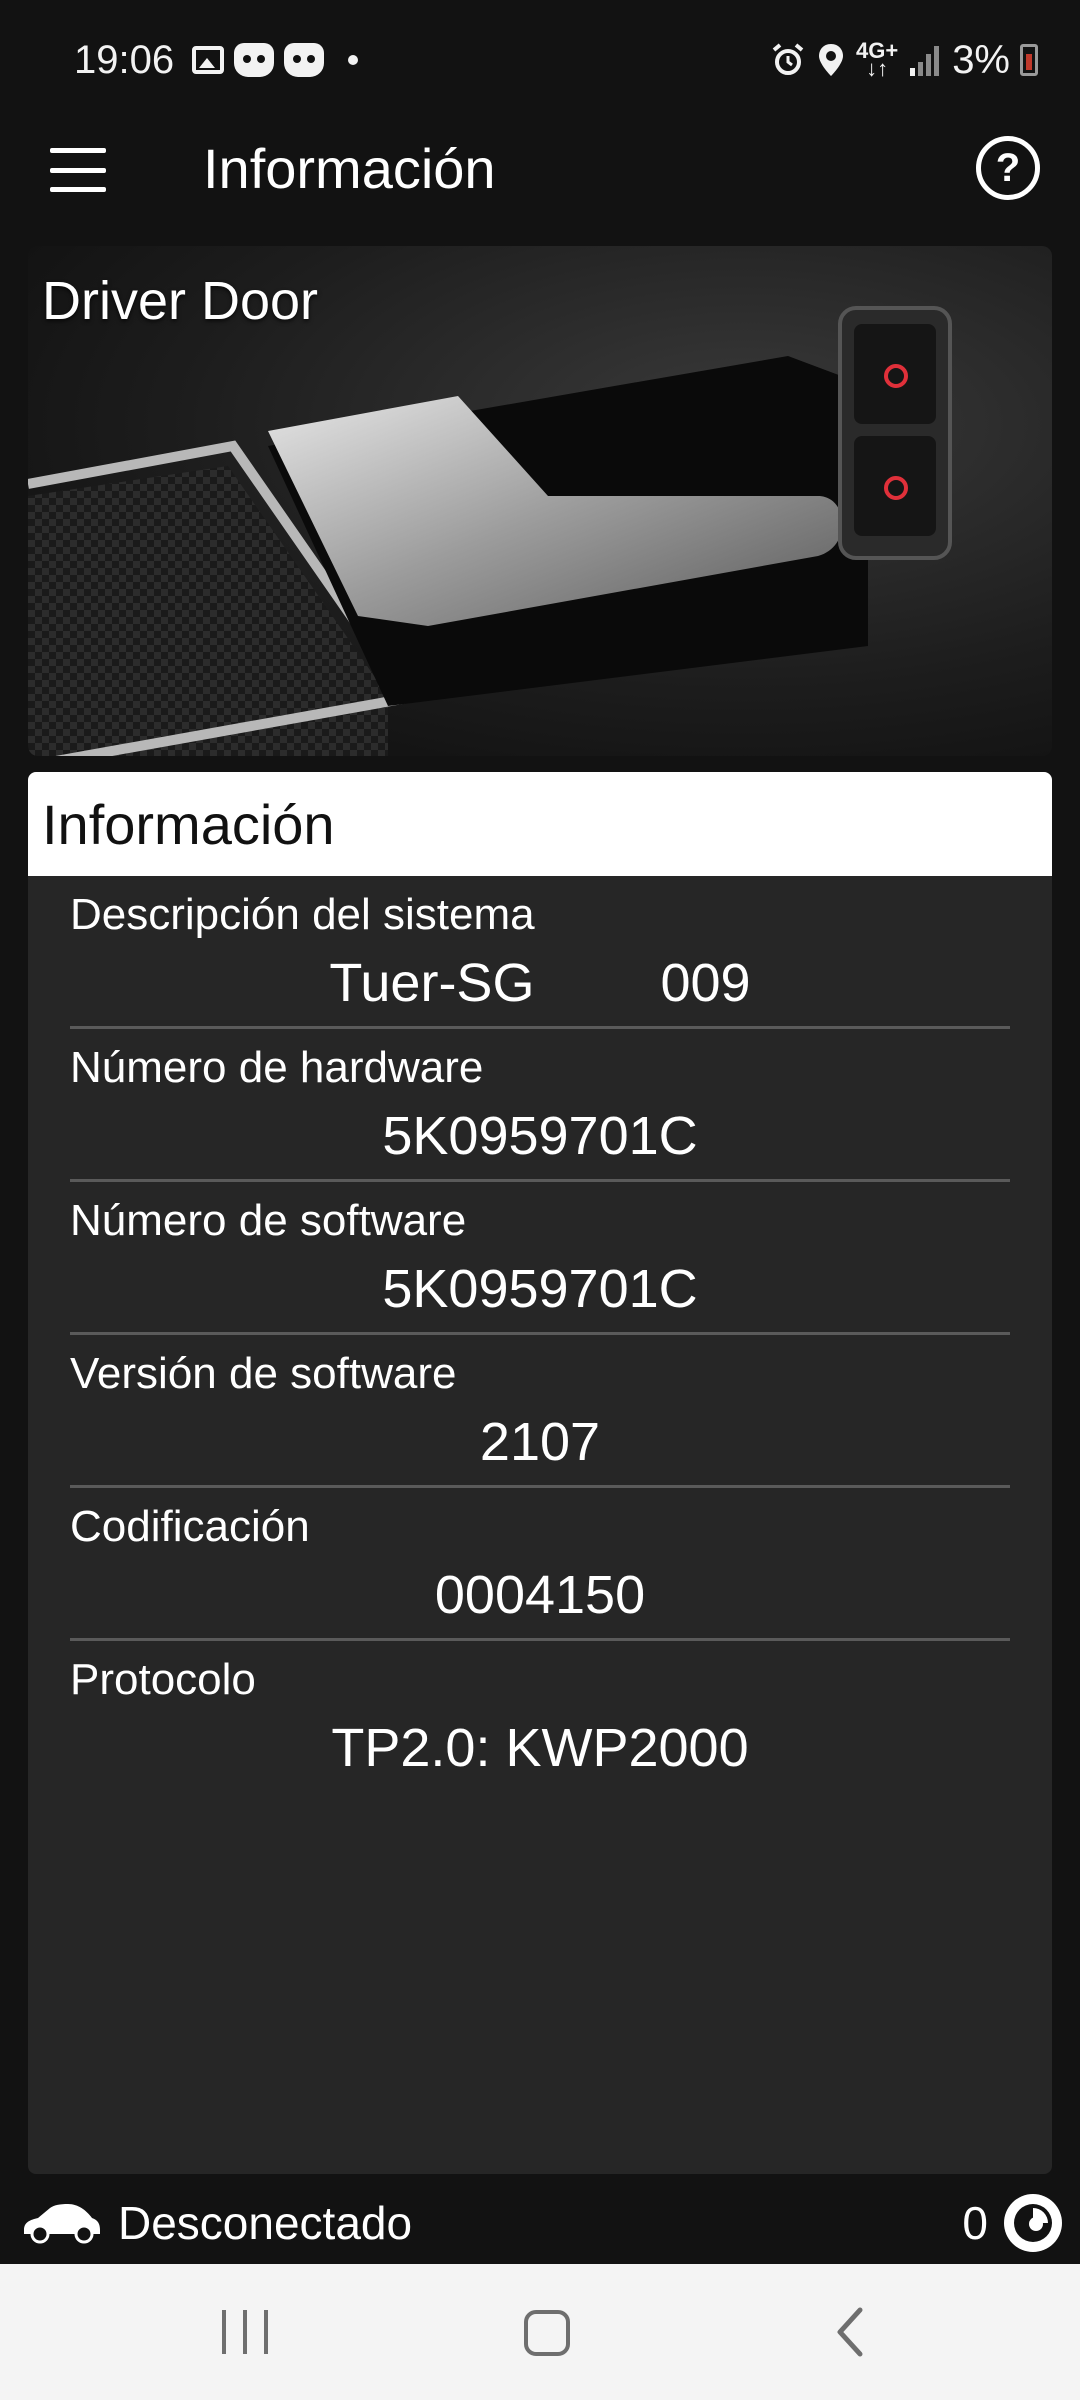 This screenshot has width=1080, height=2400. Describe the element at coordinates (1008, 168) in the screenshot. I see `help-circle-icon: ?` at that location.